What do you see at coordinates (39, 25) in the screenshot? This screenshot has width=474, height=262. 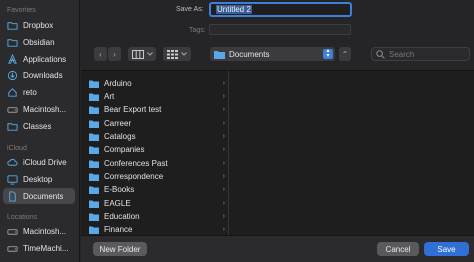 I see `sidebar-item-dropbox: Dropbox` at bounding box center [39, 25].